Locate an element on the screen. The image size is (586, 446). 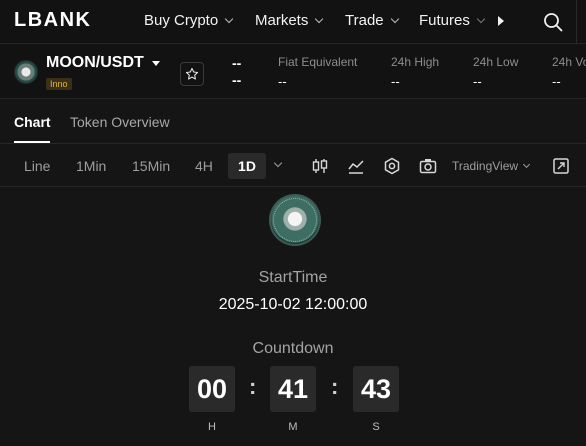
star-icon is located at coordinates (192, 73).